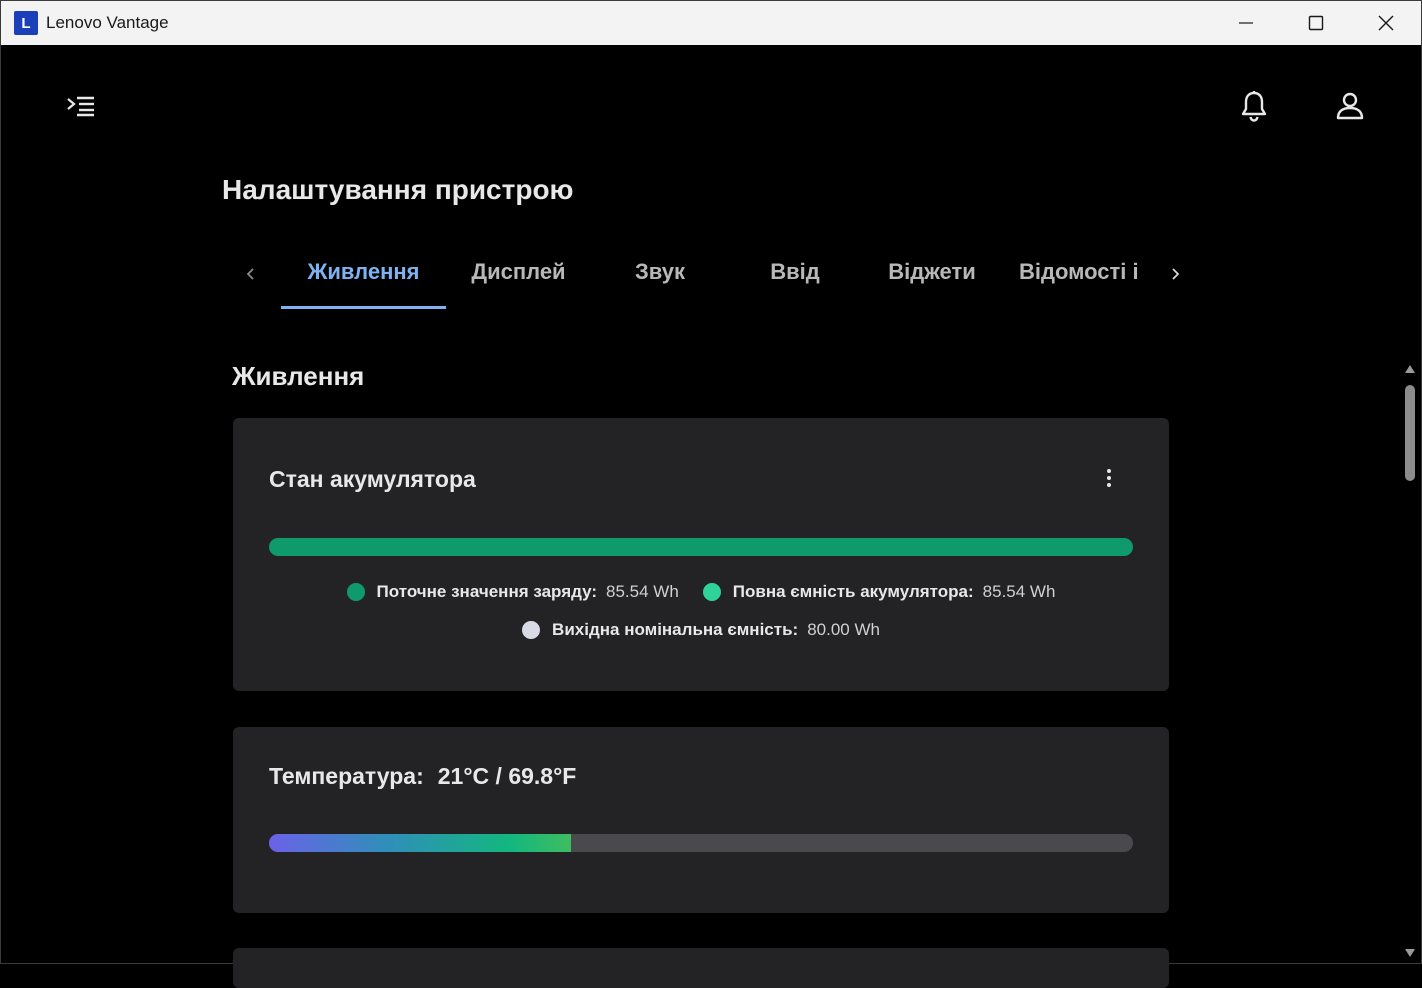 This screenshot has height=988, width=1422. I want to click on temperature-title: Температура: 21°C / 69.8°F, so click(422, 776).